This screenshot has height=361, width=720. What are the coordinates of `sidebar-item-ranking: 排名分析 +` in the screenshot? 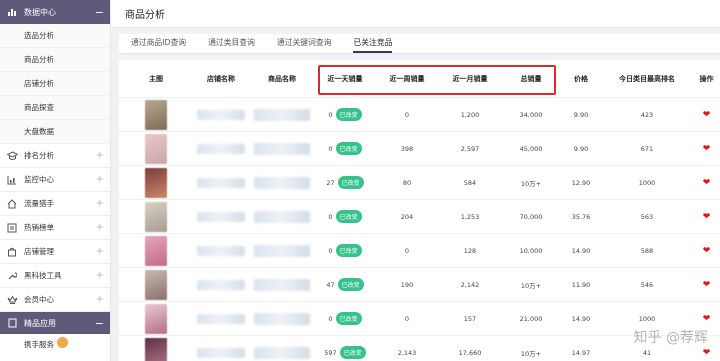 It's located at (55, 156).